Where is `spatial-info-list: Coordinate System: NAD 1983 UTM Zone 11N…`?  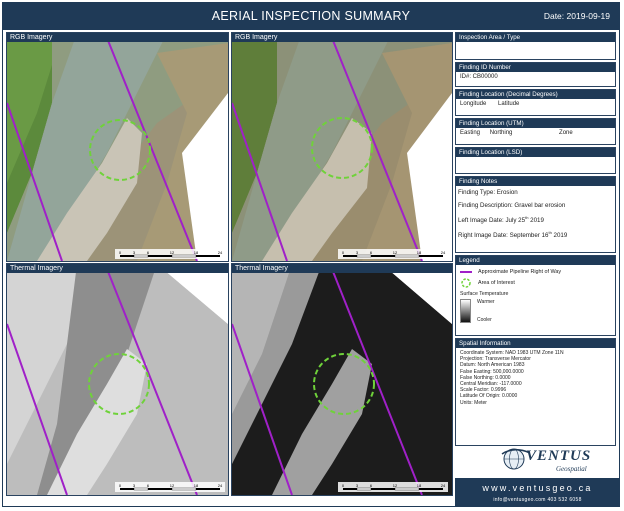 spatial-info-list: Coordinate System: NAD 1983 UTM Zone 11N… is located at coordinates (535, 378).